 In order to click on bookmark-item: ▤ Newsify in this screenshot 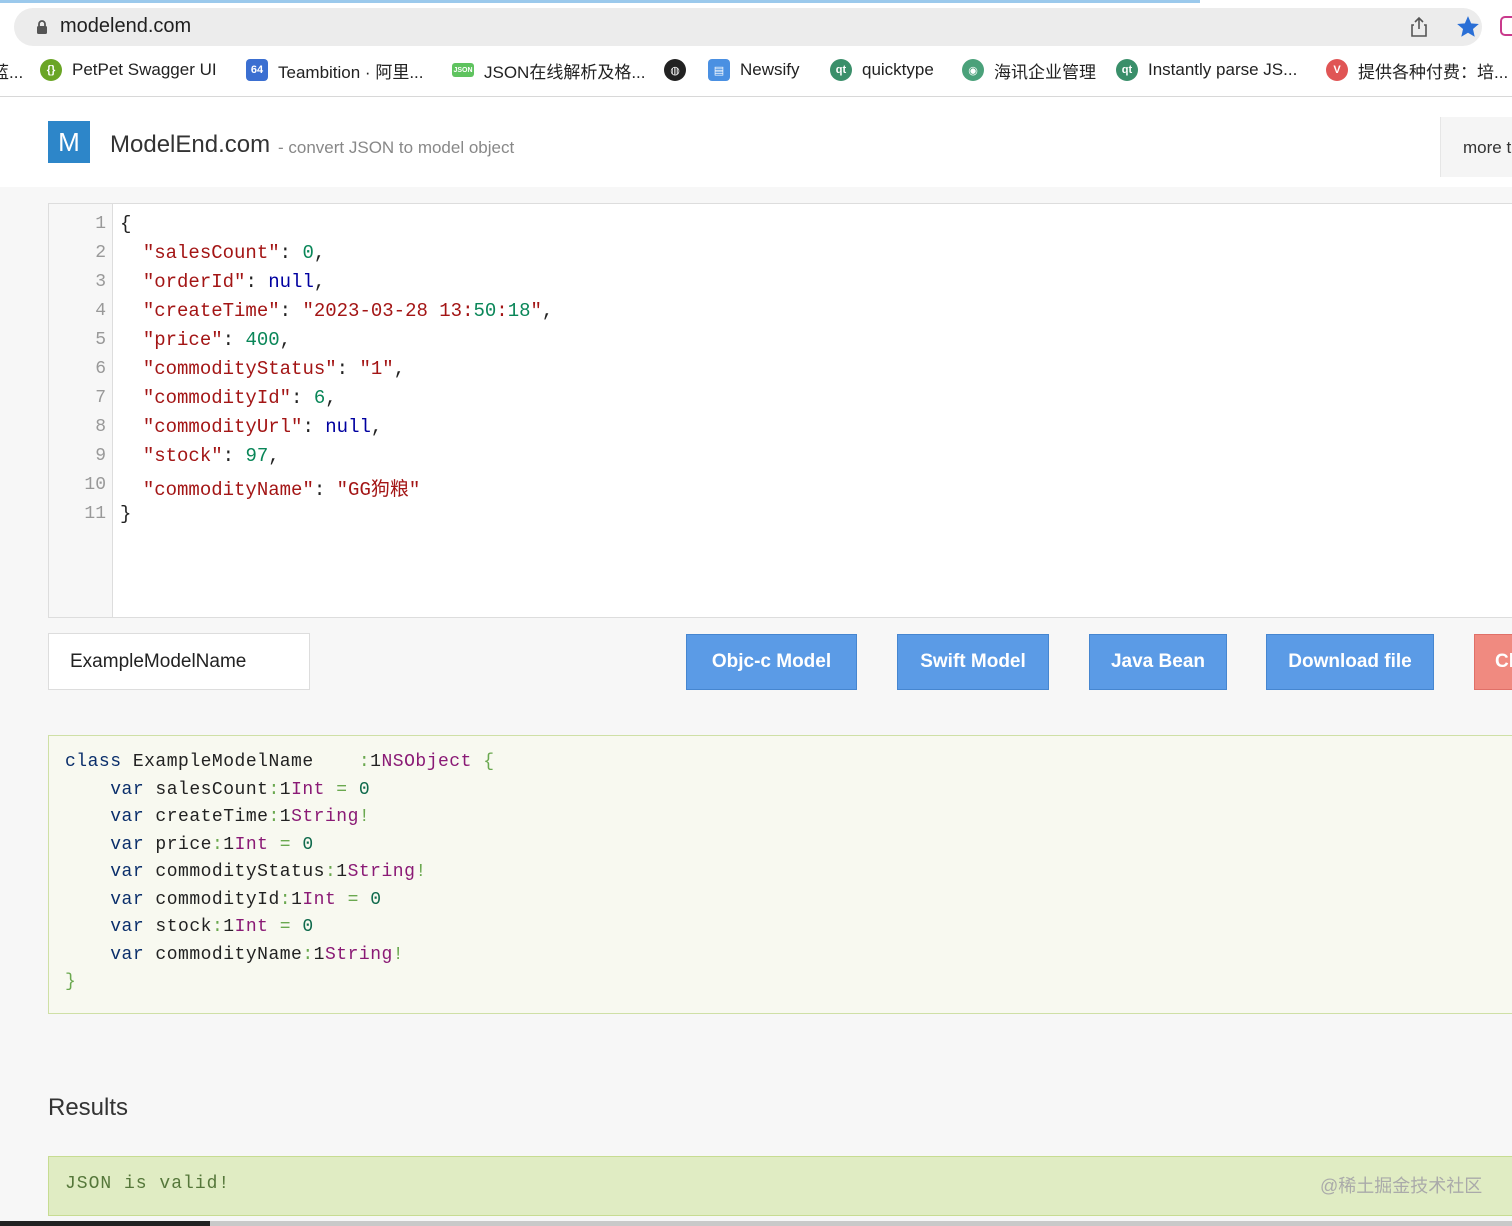, I will do `click(754, 70)`.